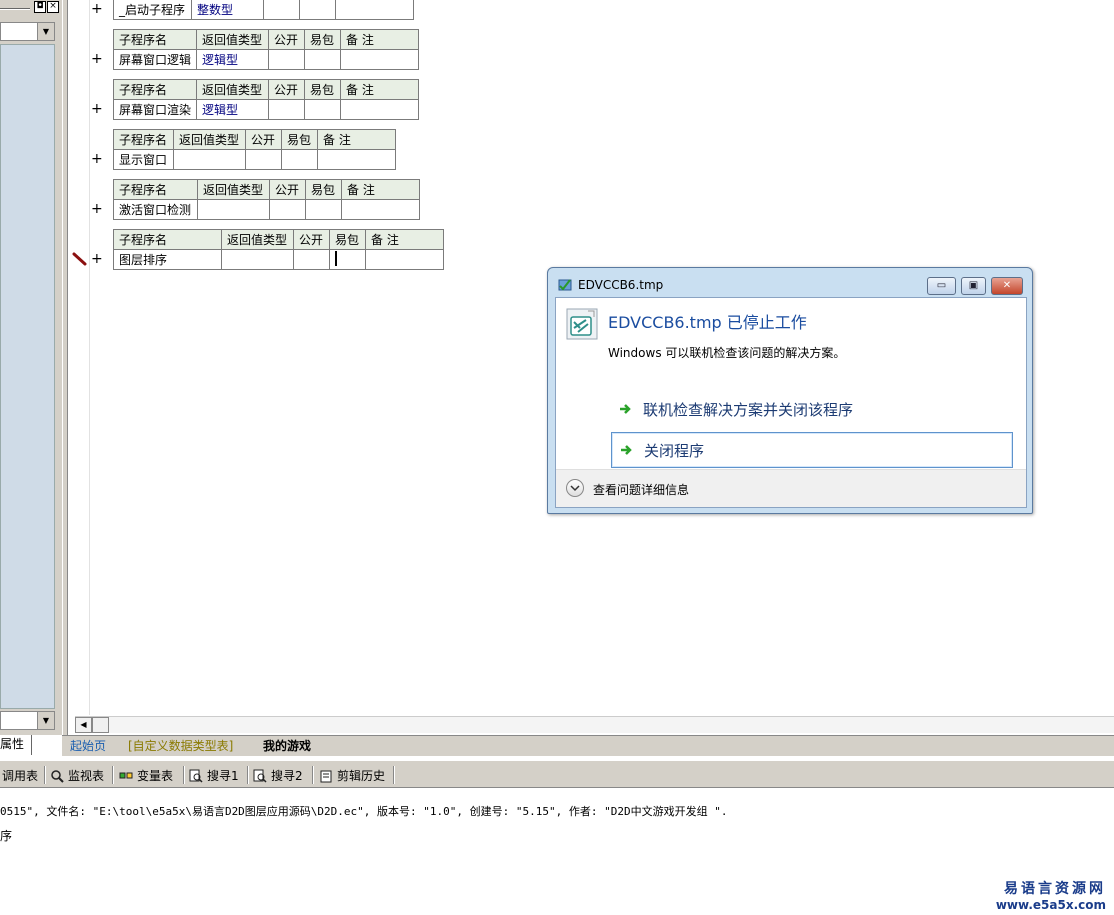 This screenshot has width=1114, height=915. What do you see at coordinates (143, 159) in the screenshot?
I see `subroutine-name-cell: 显示窗口` at bounding box center [143, 159].